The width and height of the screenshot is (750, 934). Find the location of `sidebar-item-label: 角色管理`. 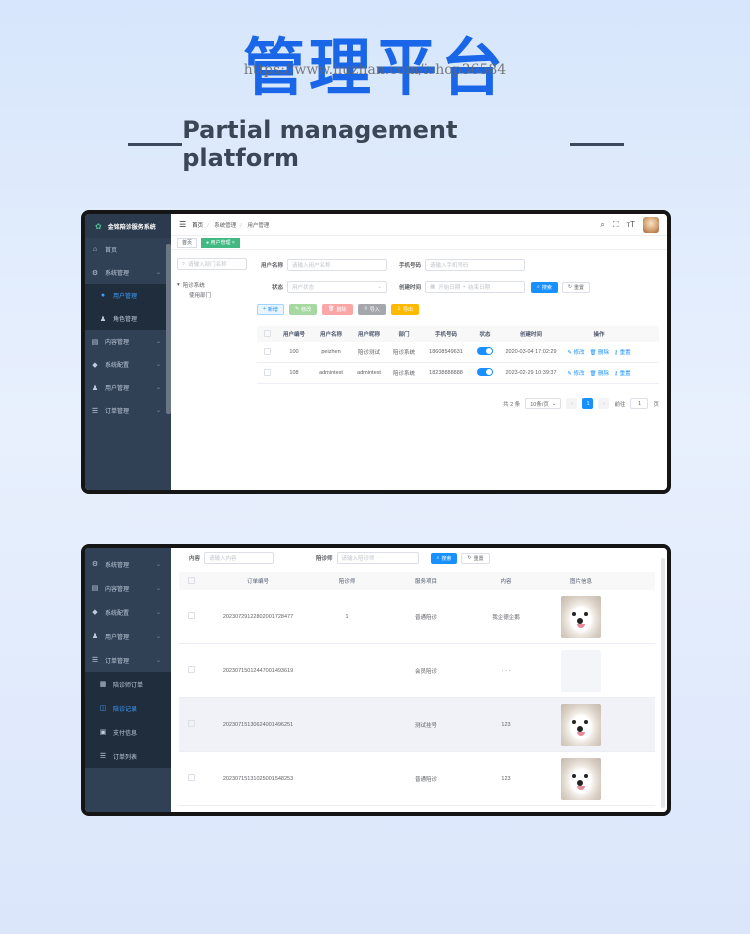

sidebar-item-label: 角色管理 is located at coordinates (125, 320).